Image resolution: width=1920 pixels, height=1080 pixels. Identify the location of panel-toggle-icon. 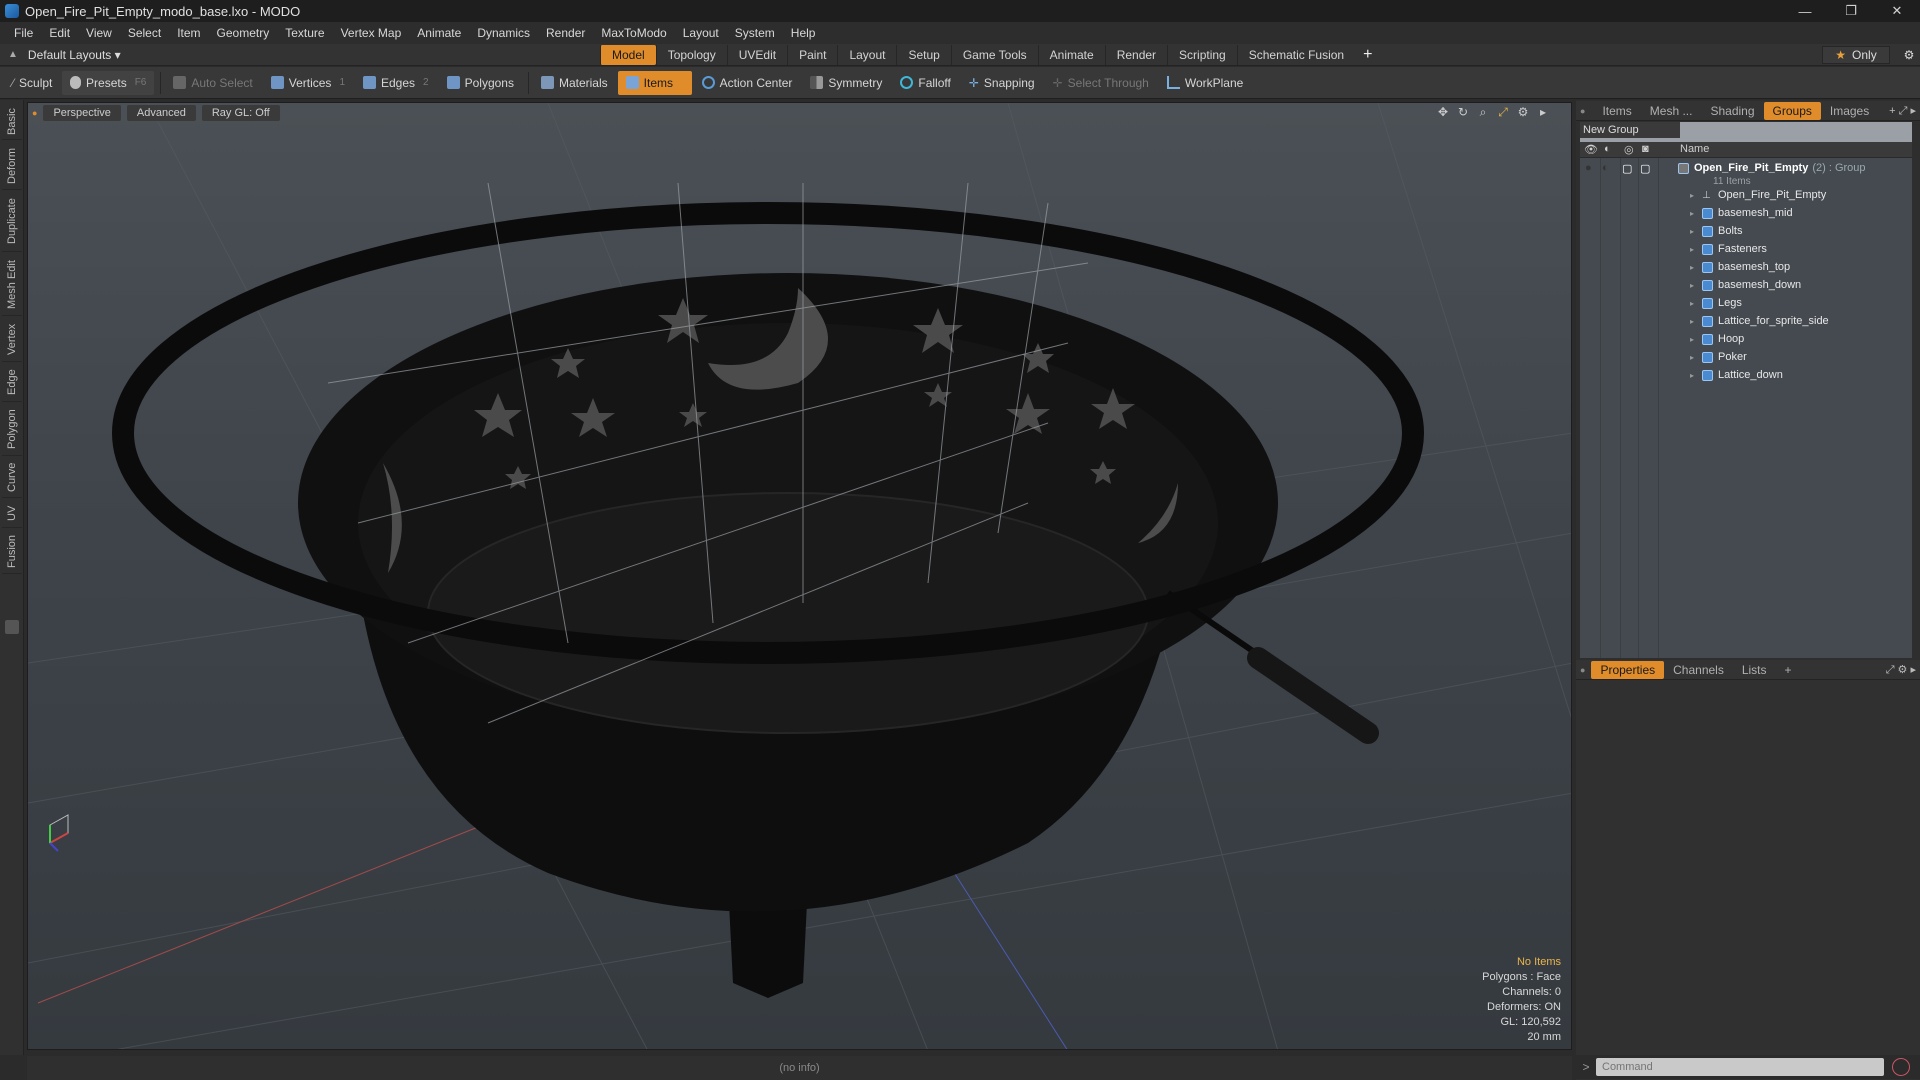
(12, 627).